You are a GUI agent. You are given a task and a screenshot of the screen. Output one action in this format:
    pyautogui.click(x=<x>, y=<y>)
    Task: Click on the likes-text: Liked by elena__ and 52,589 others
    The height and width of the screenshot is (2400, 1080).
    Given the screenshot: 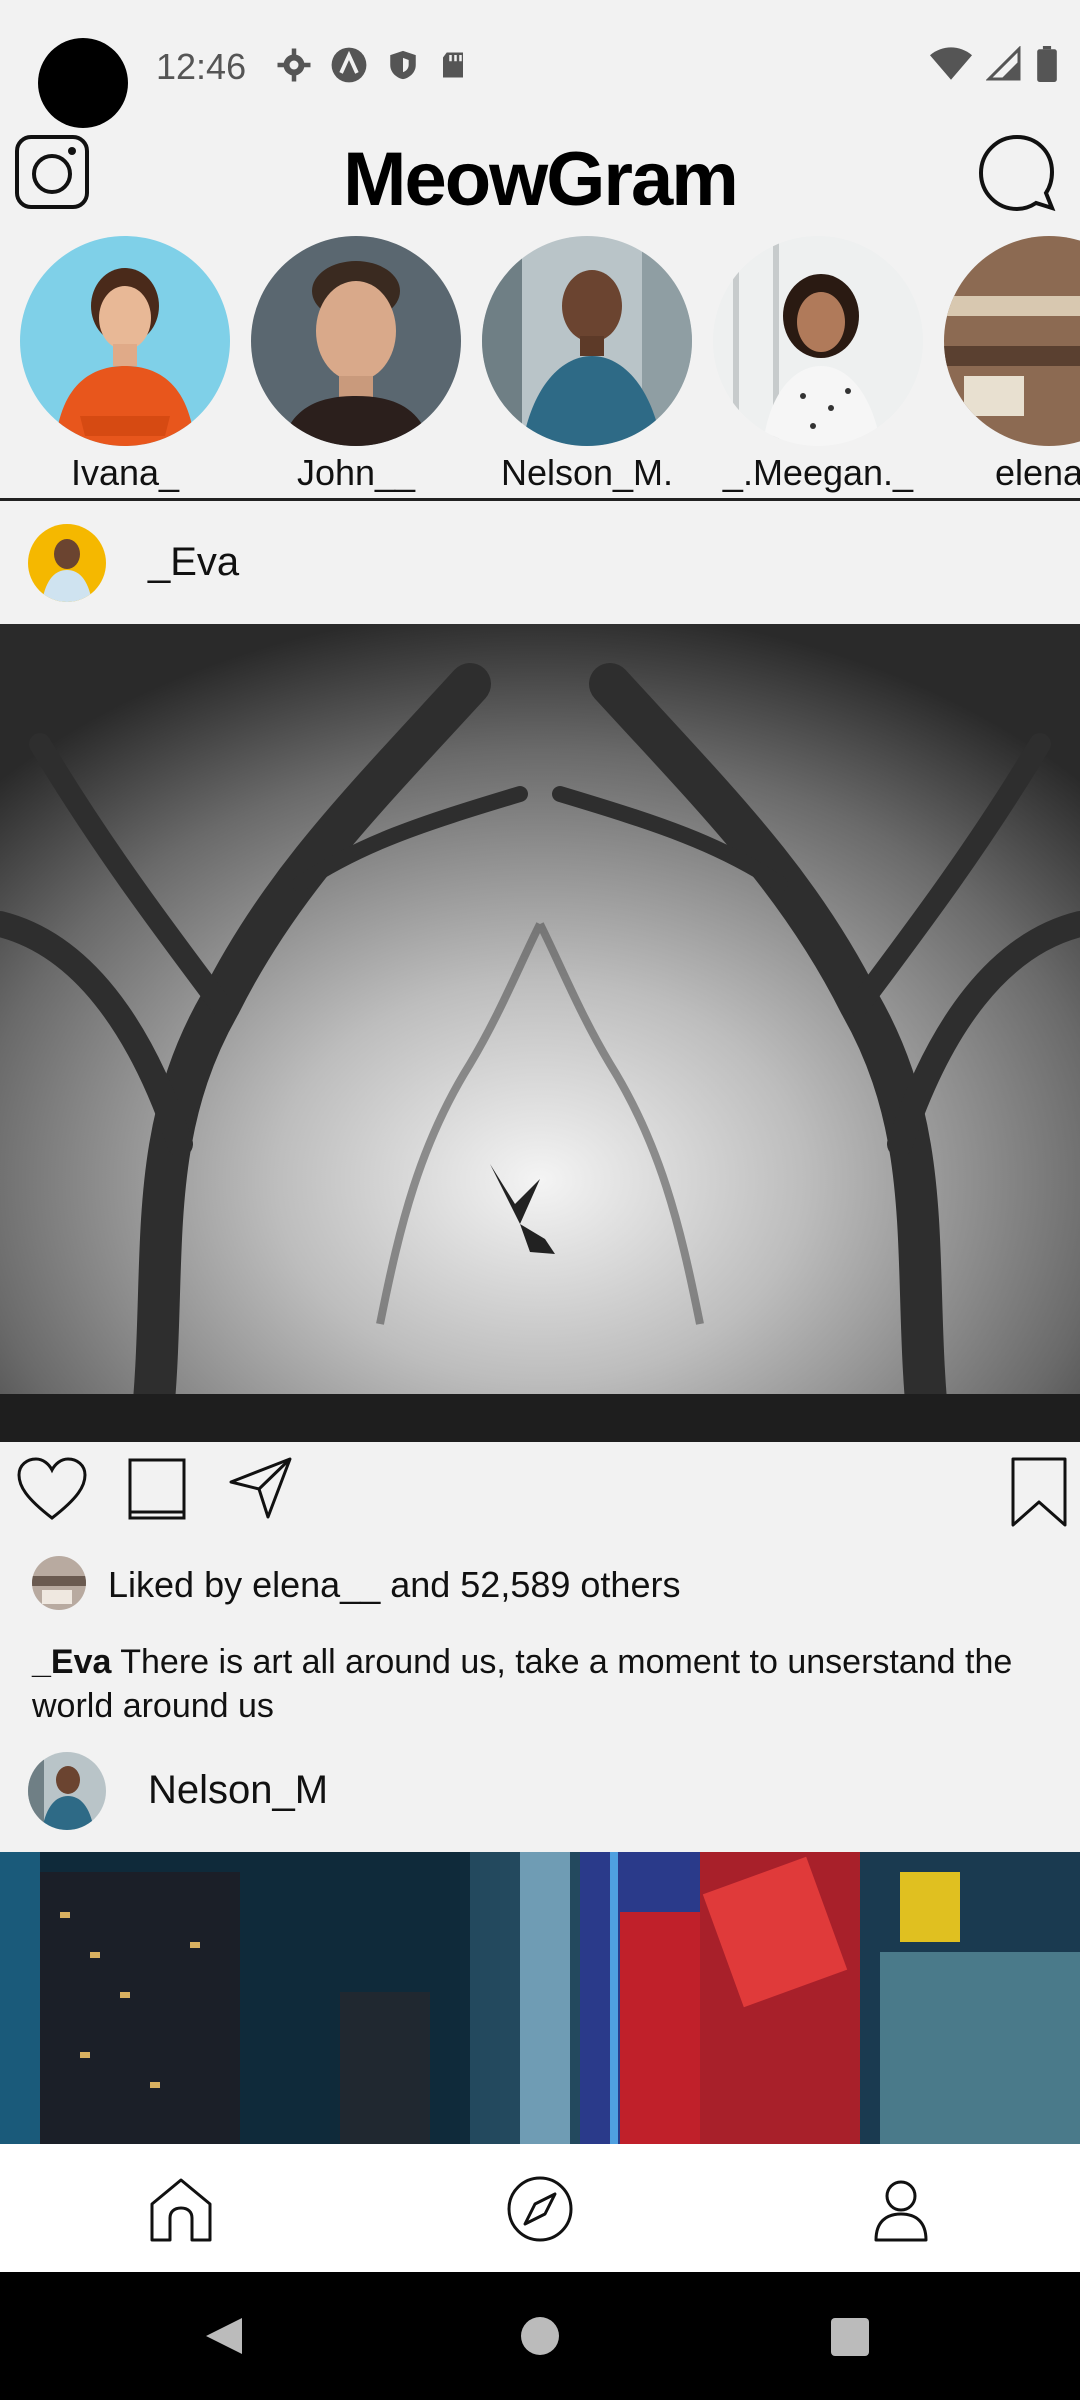 What is the action you would take?
    pyautogui.click(x=394, y=1585)
    